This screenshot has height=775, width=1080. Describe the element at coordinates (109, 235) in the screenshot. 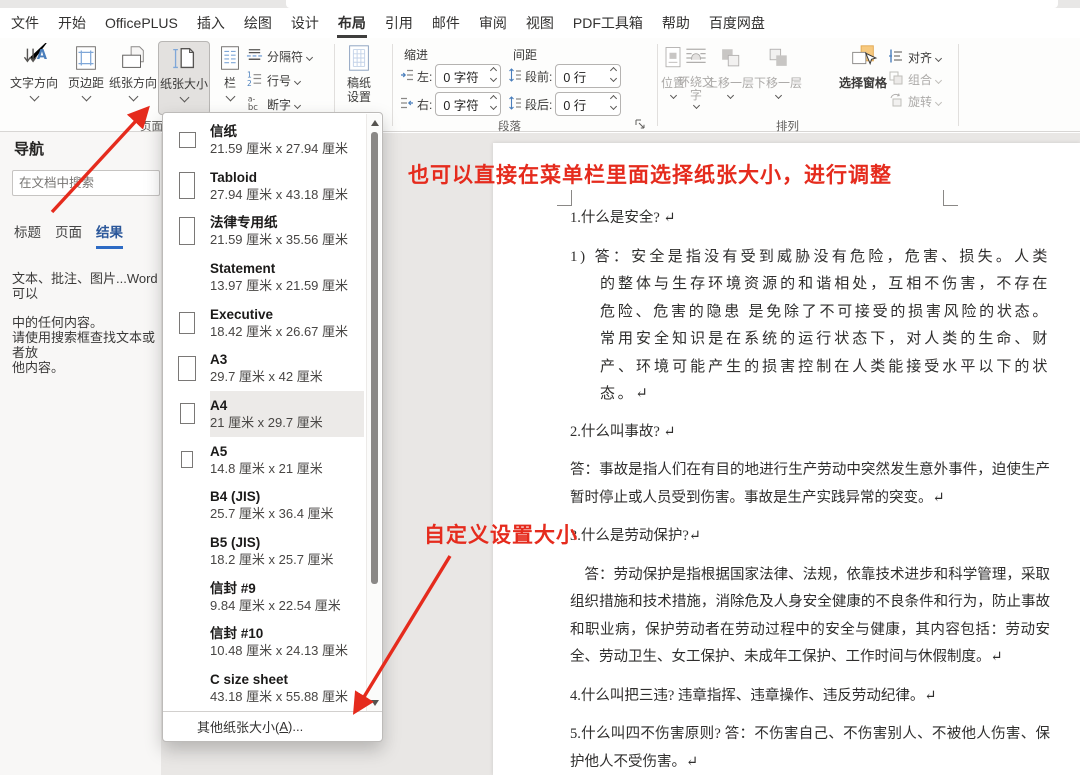

I see `navigation-tab: 结果` at that location.